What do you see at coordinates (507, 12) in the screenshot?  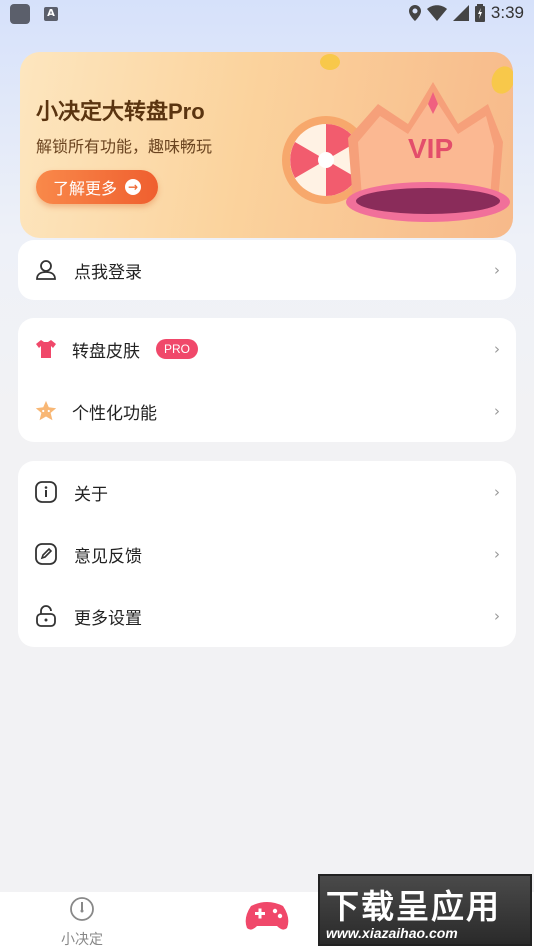 I see `status-time: 3:39` at bounding box center [507, 12].